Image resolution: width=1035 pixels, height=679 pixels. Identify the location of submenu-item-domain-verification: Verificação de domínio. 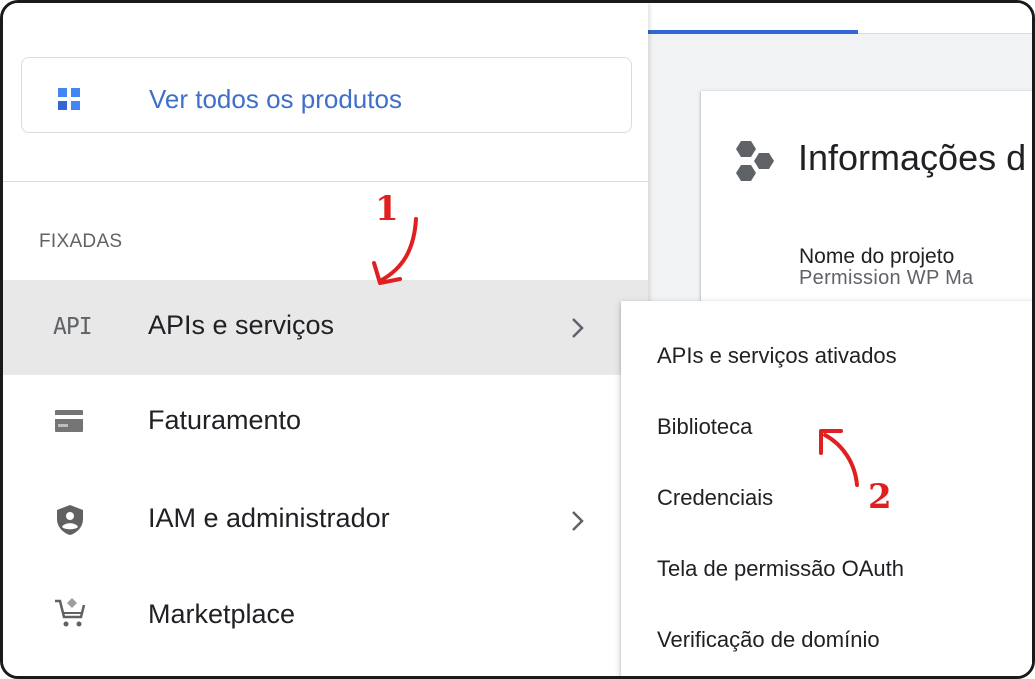
(768, 640).